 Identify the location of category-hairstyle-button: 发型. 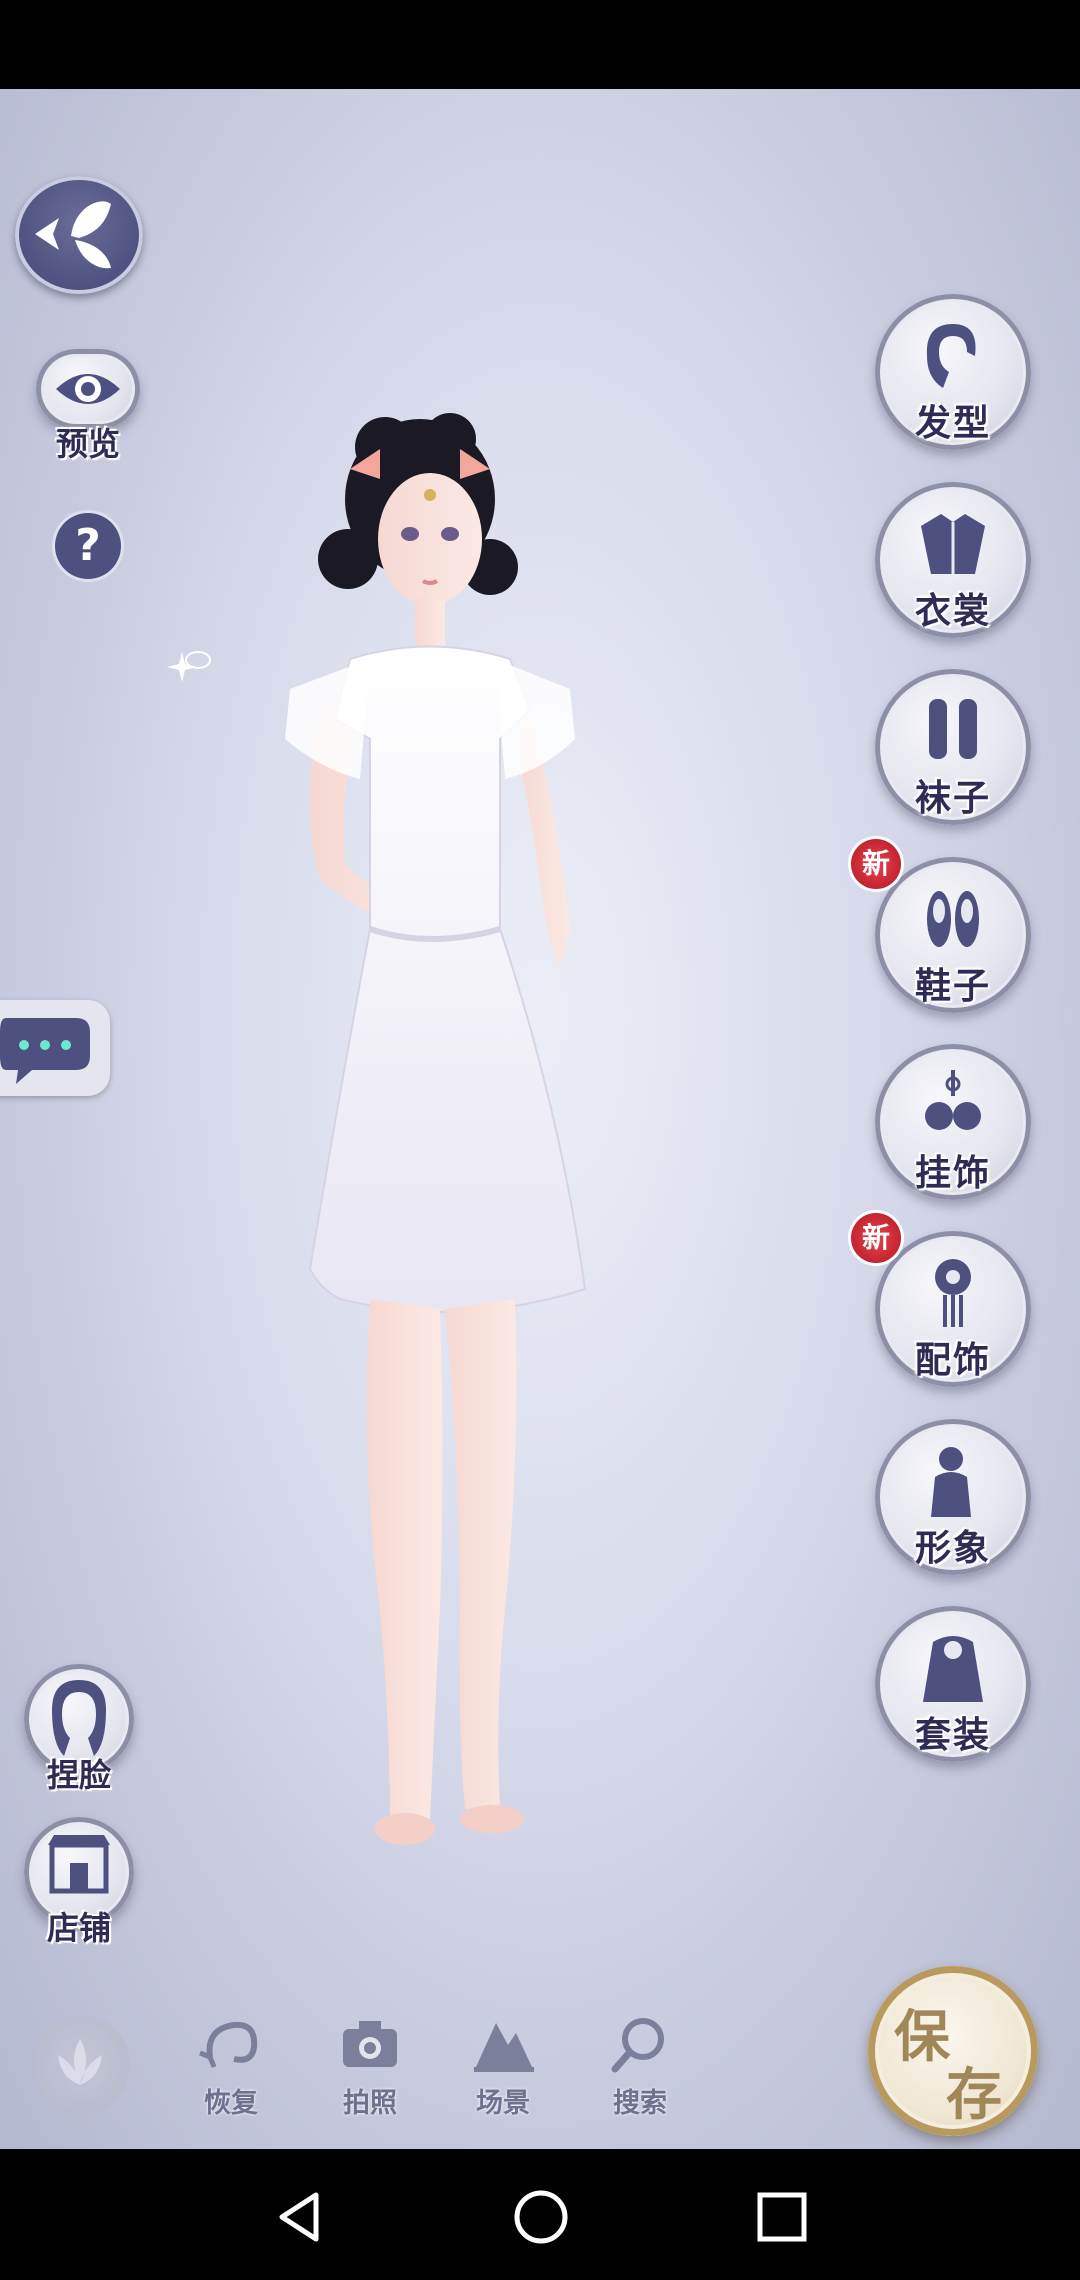
(953, 372).